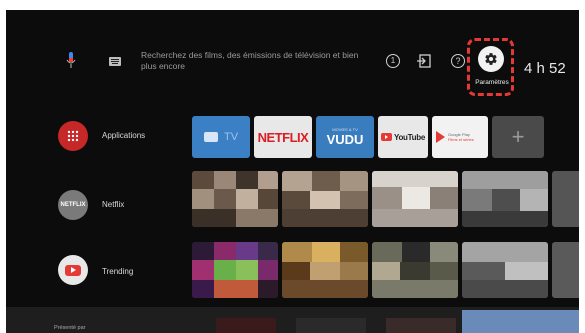 Image resolution: width=585 pixels, height=333 pixels. Describe the element at coordinates (71, 61) in the screenshot. I see `mic-icon` at that location.